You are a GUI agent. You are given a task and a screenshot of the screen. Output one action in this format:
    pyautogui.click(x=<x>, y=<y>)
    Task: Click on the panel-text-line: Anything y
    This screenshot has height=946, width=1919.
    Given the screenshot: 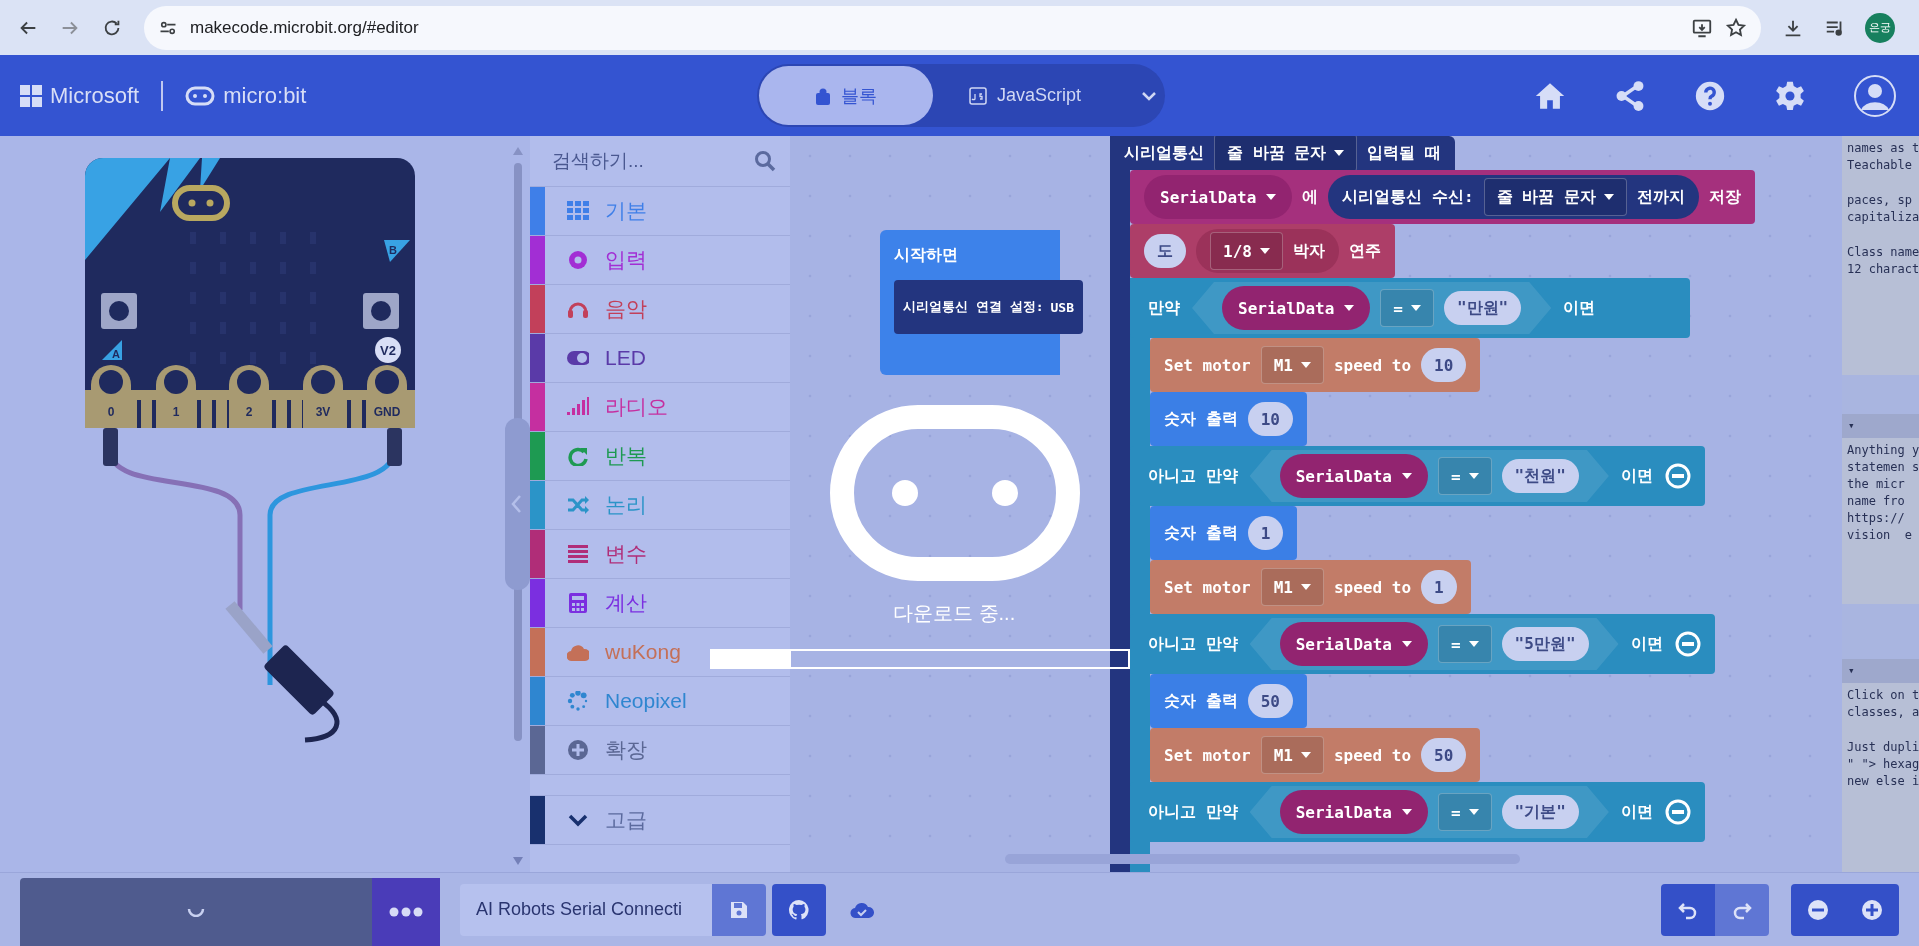 What is the action you would take?
    pyautogui.click(x=1883, y=451)
    